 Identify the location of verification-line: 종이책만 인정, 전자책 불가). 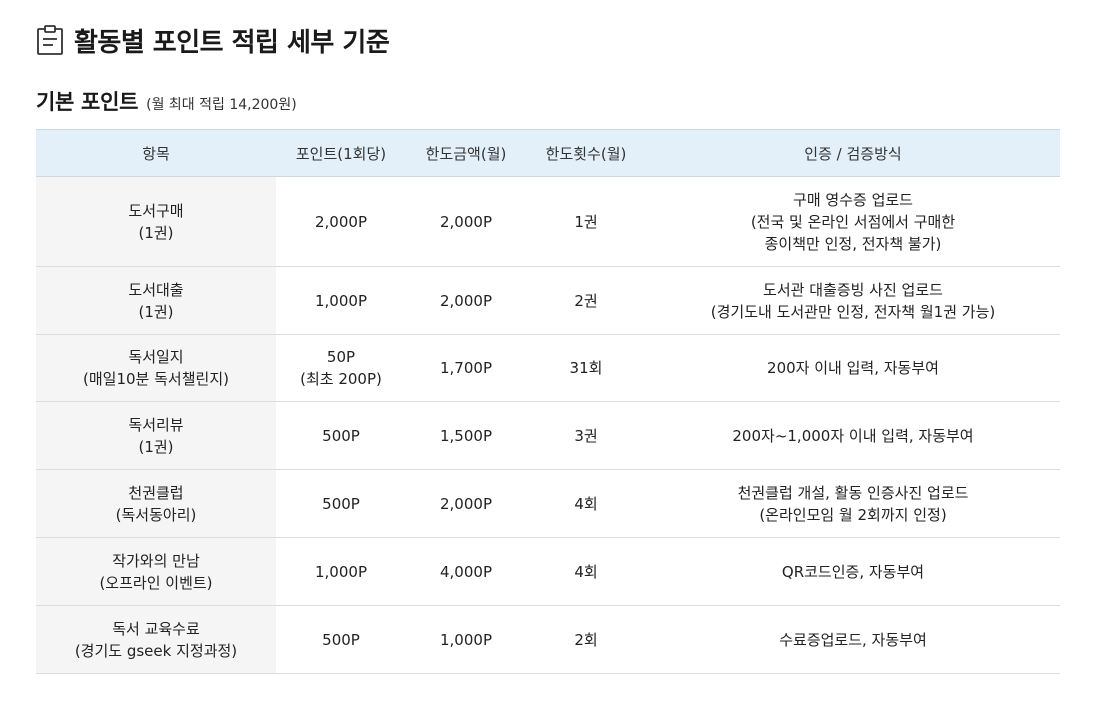
(853, 243).